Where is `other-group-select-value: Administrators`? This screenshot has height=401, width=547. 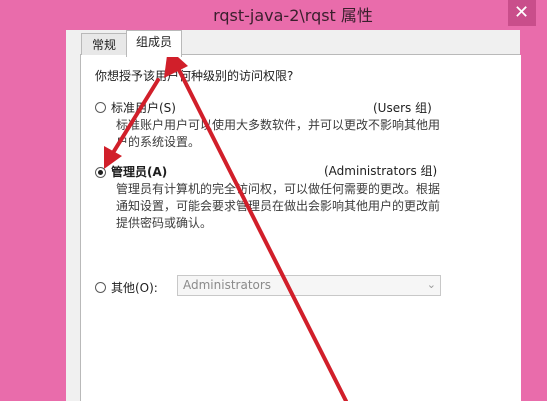
other-group-select-value: Administrators is located at coordinates (227, 285).